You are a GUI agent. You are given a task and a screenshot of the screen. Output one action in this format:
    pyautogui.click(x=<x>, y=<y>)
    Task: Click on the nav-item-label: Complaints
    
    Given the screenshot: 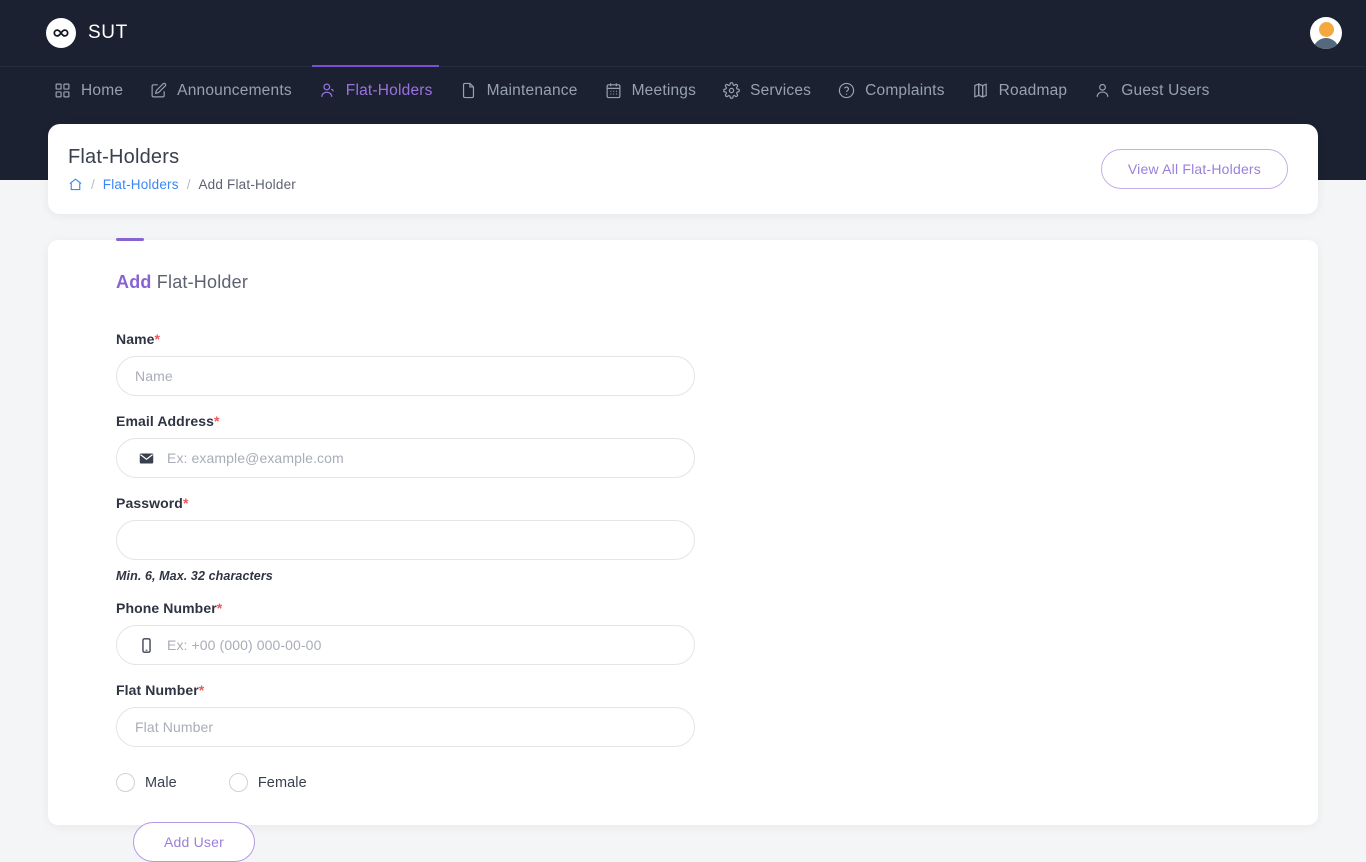 What is the action you would take?
    pyautogui.click(x=905, y=90)
    